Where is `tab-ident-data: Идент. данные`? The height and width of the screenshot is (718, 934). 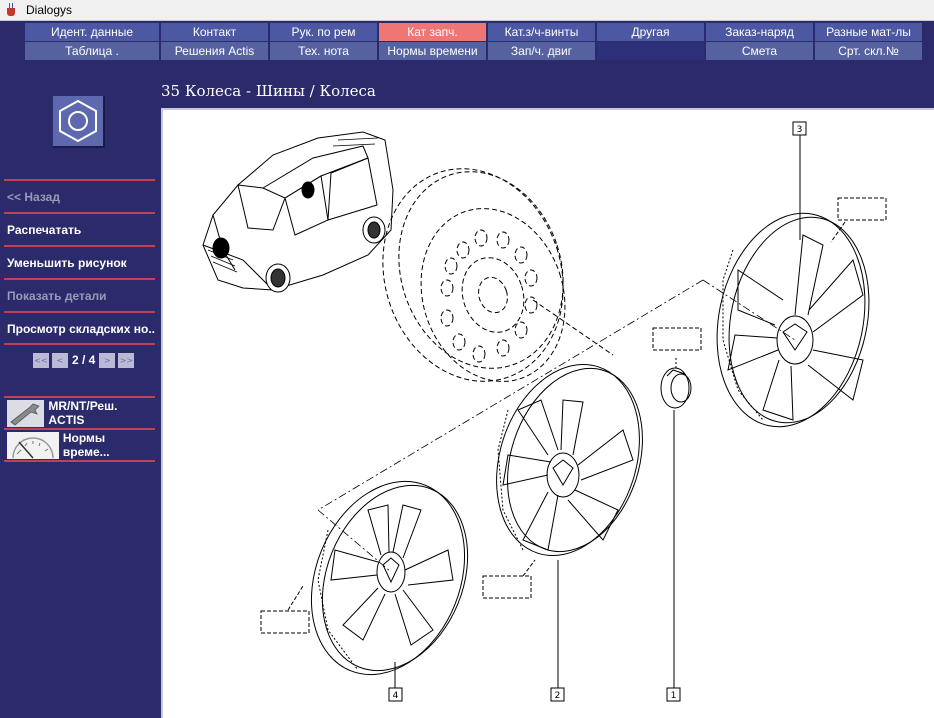 tab-ident-data: Идент. данные is located at coordinates (92, 32).